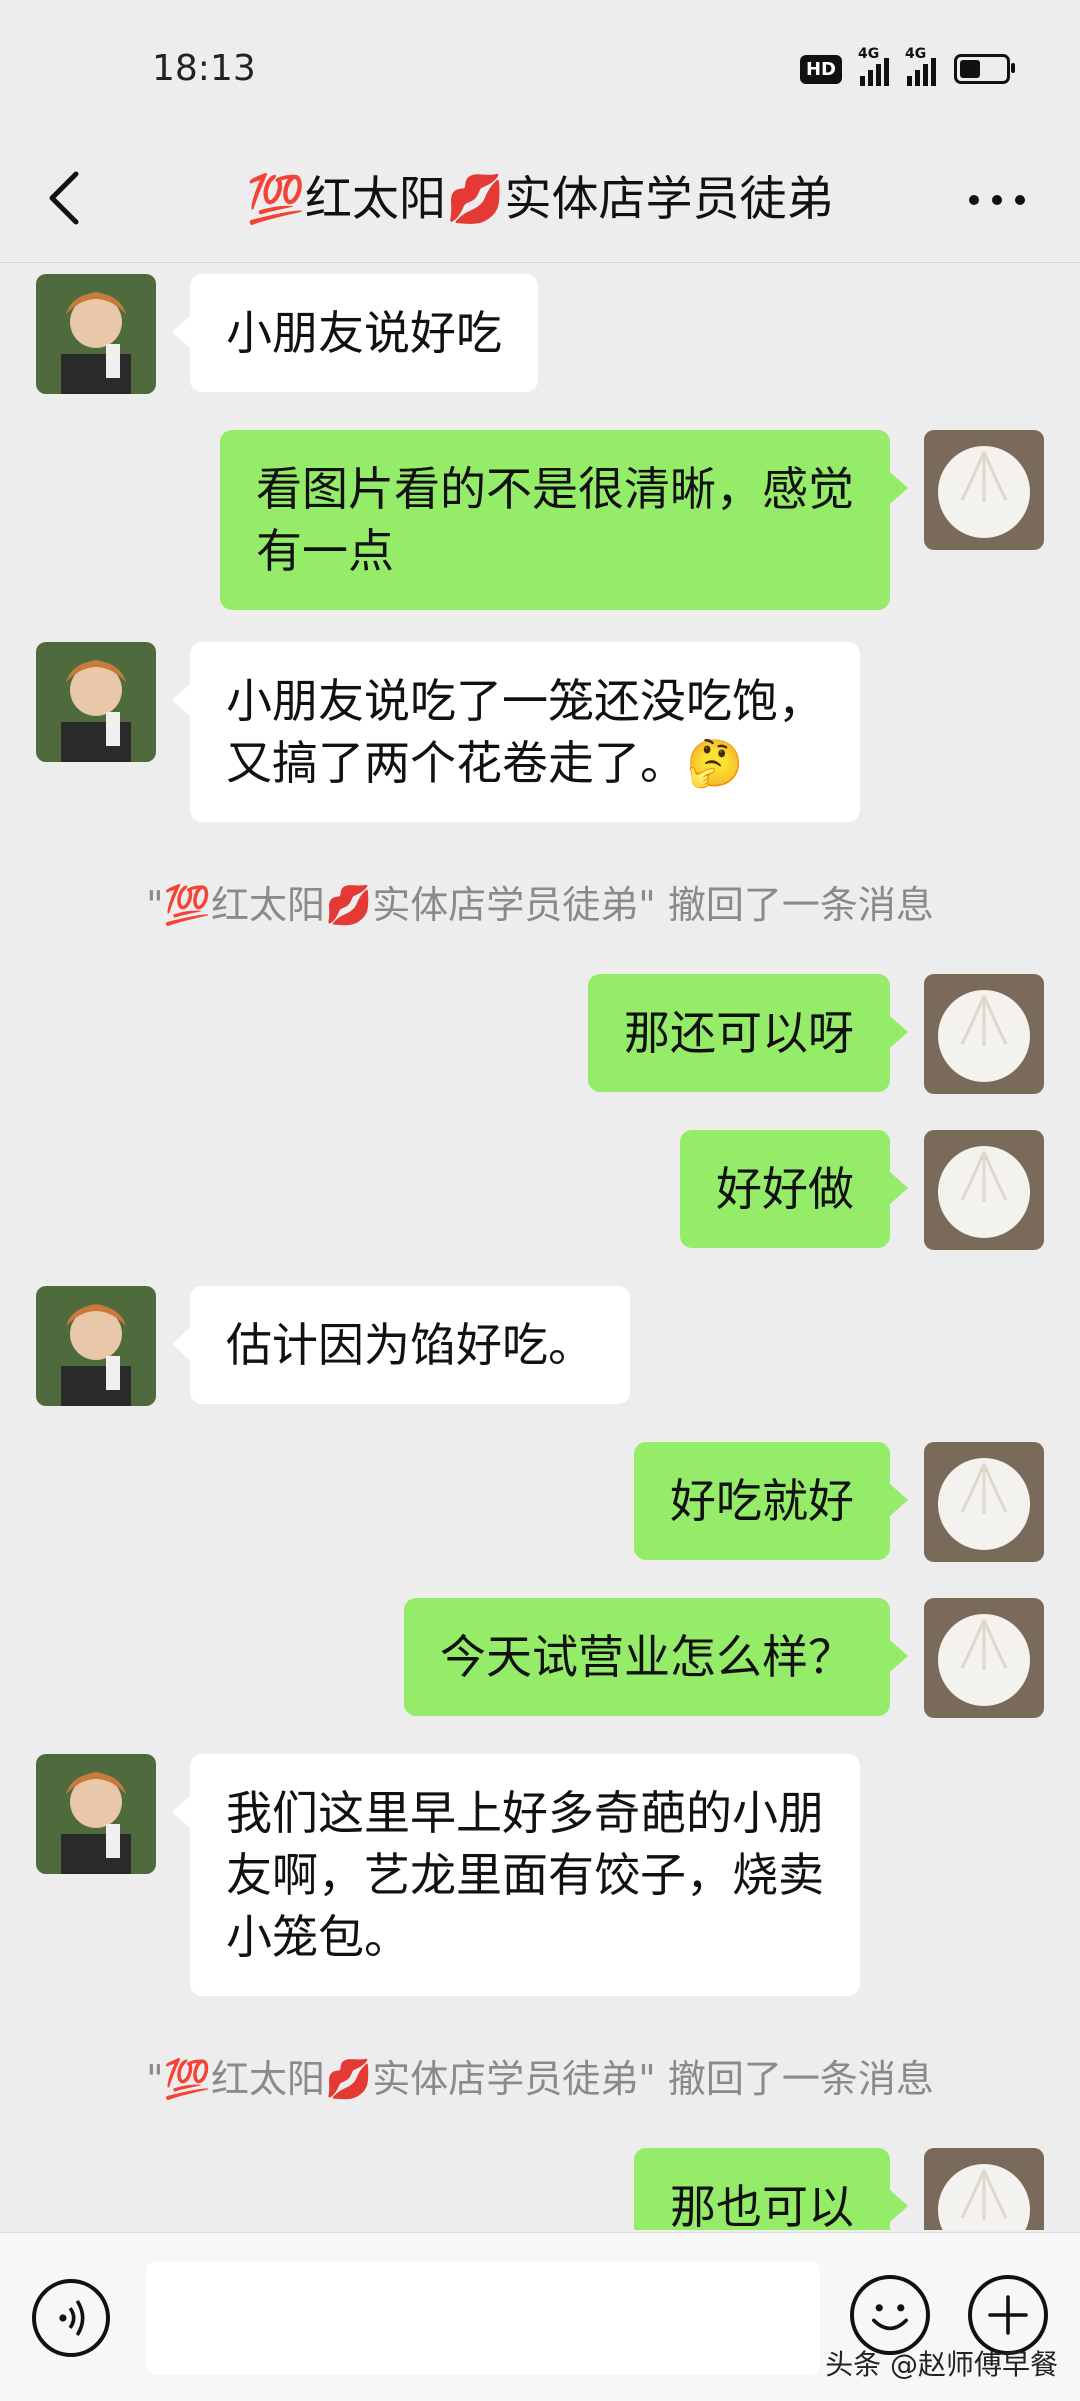 This screenshot has width=1080, height=2401. What do you see at coordinates (873, 66) in the screenshot?
I see `signal-icon: 4G` at bounding box center [873, 66].